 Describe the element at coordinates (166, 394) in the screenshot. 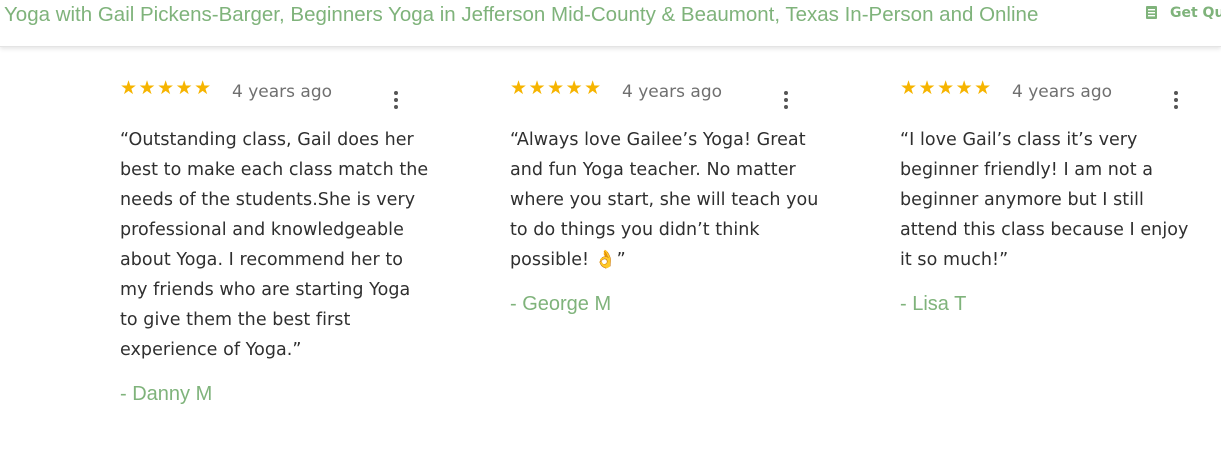

I see `review-author: - Danny M` at that location.